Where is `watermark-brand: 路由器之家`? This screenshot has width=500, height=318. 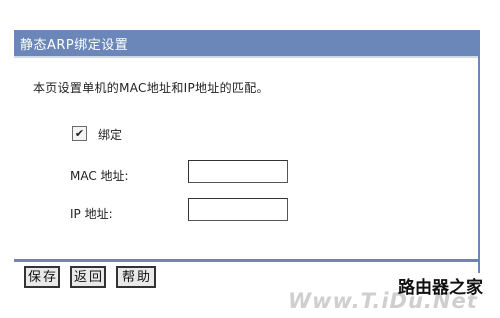 watermark-brand: 路由器之家 is located at coordinates (440, 288).